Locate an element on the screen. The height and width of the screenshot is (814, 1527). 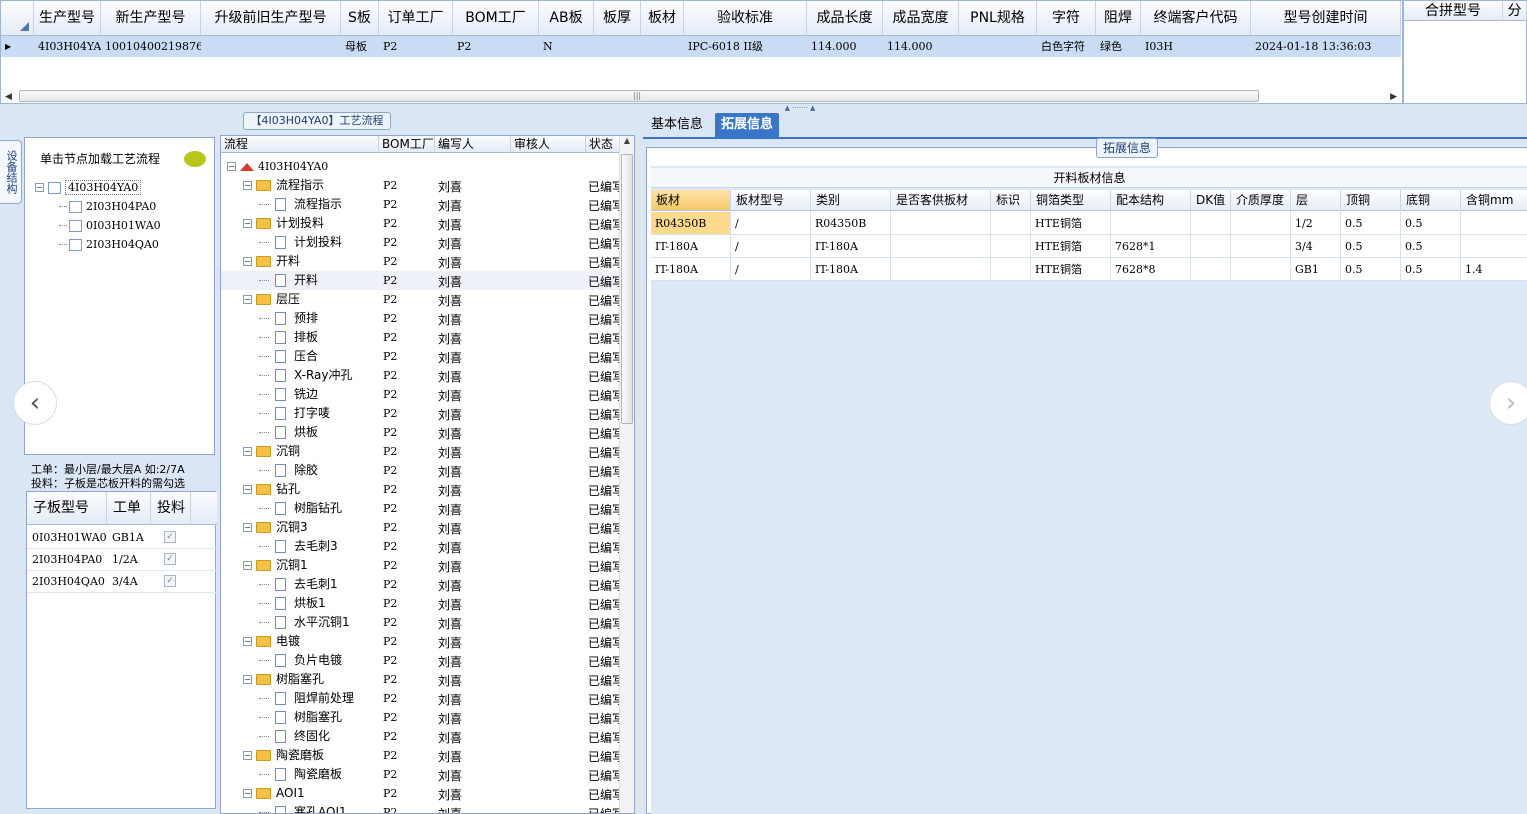
flow-step-node: 陶瓷磨板 is located at coordinates (300, 774).